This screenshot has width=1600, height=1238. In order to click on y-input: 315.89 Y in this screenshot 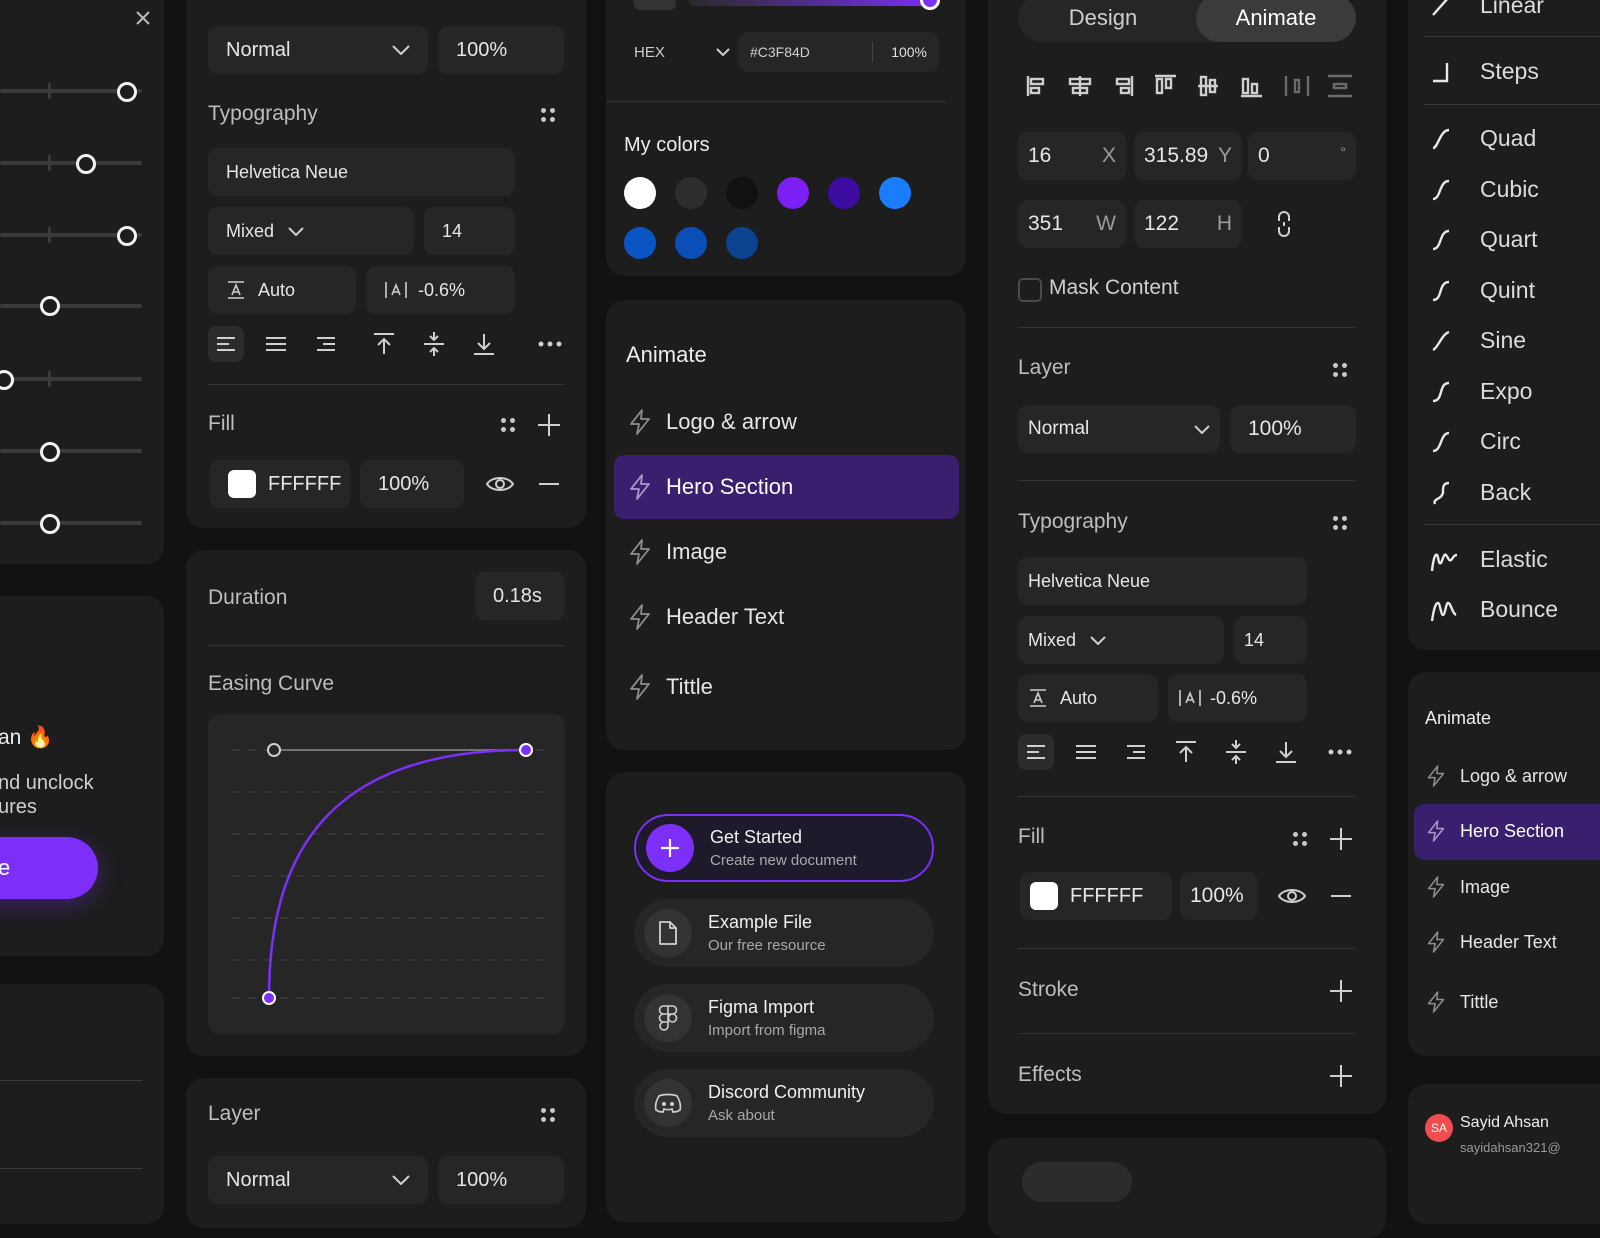, I will do `click(1188, 156)`.